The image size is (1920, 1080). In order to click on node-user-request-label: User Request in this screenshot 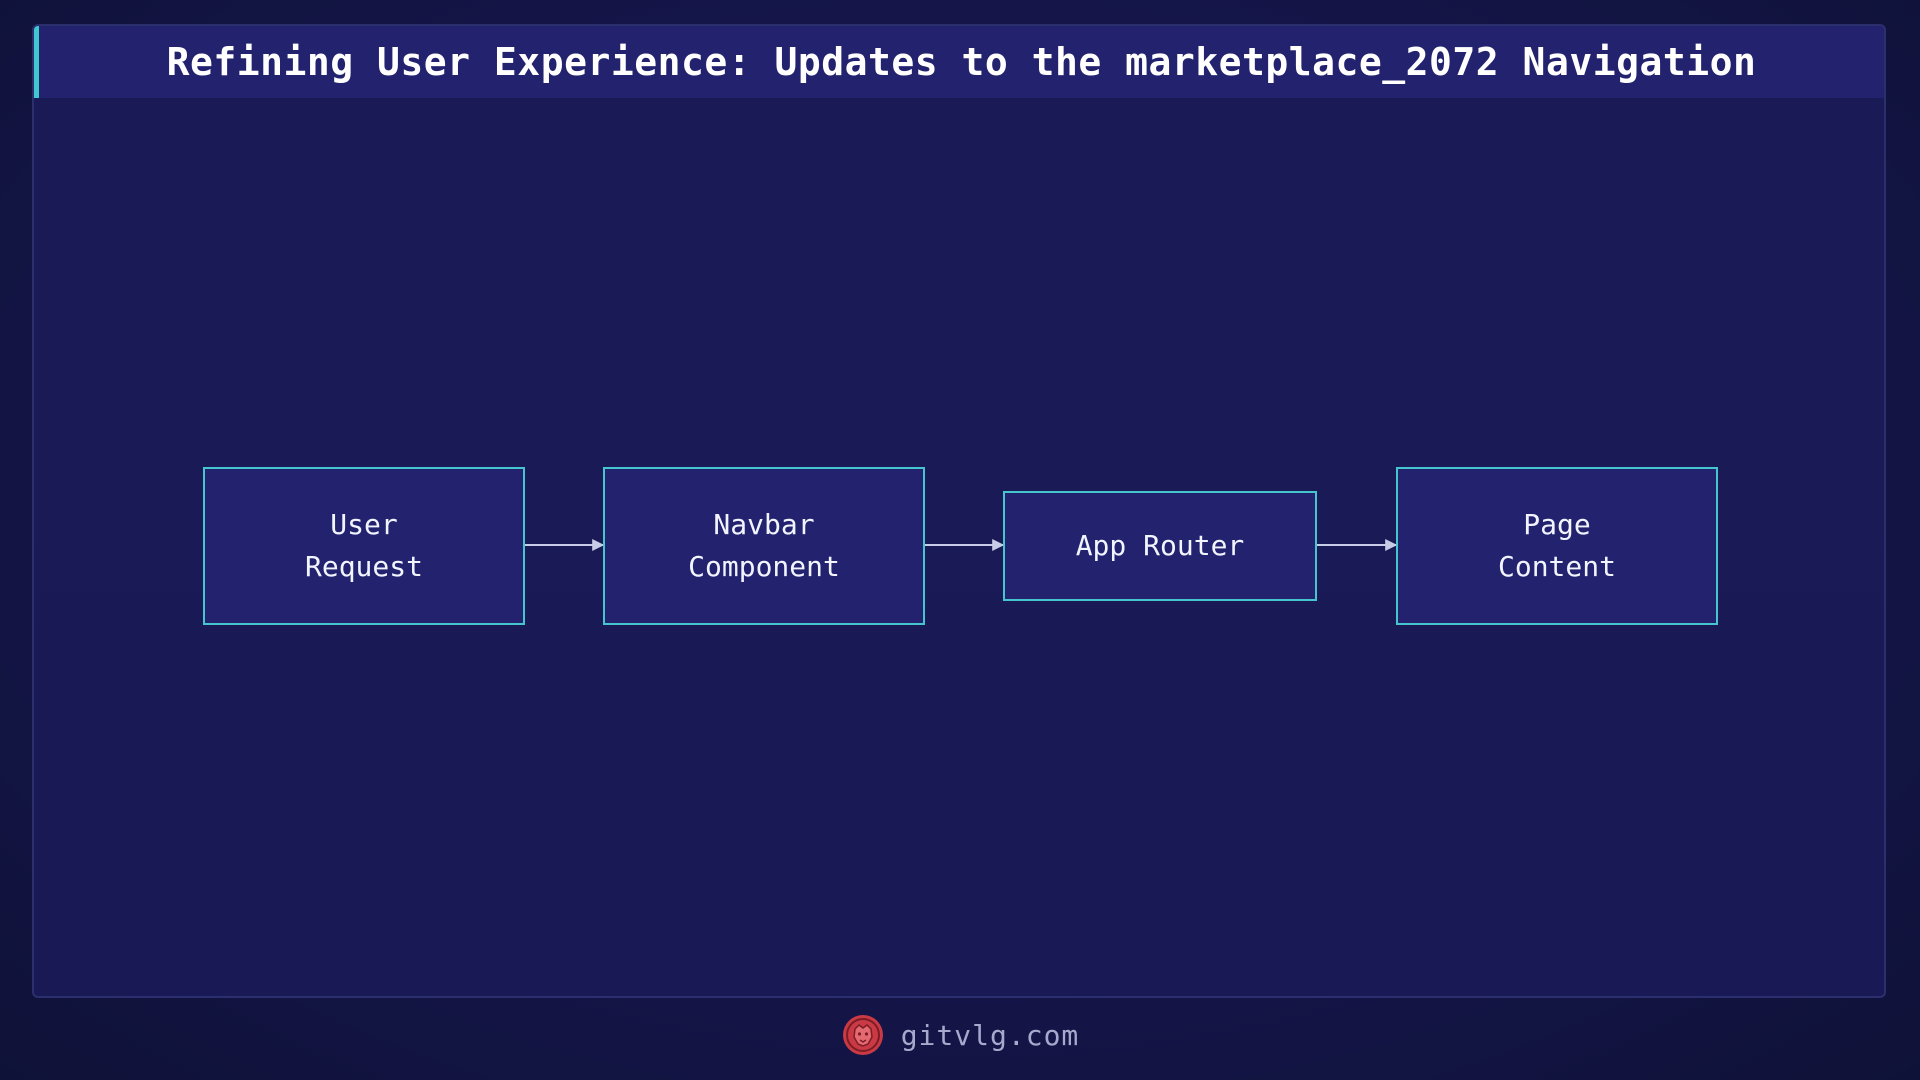, I will do `click(363, 545)`.